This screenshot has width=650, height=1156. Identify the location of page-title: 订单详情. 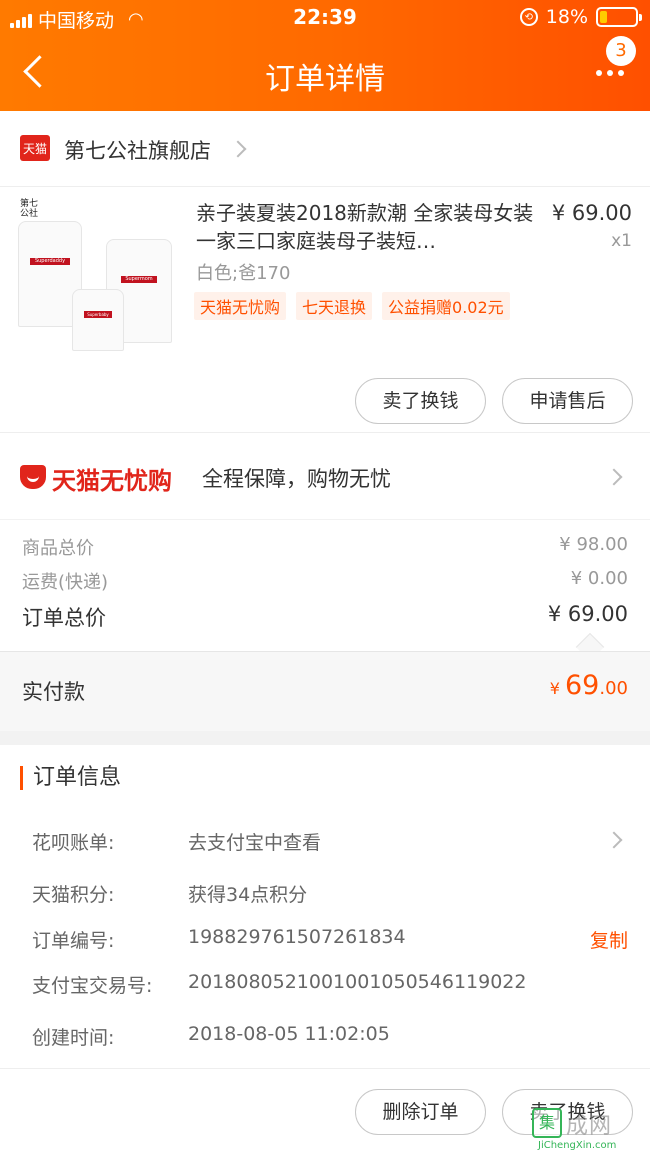
(325, 79).